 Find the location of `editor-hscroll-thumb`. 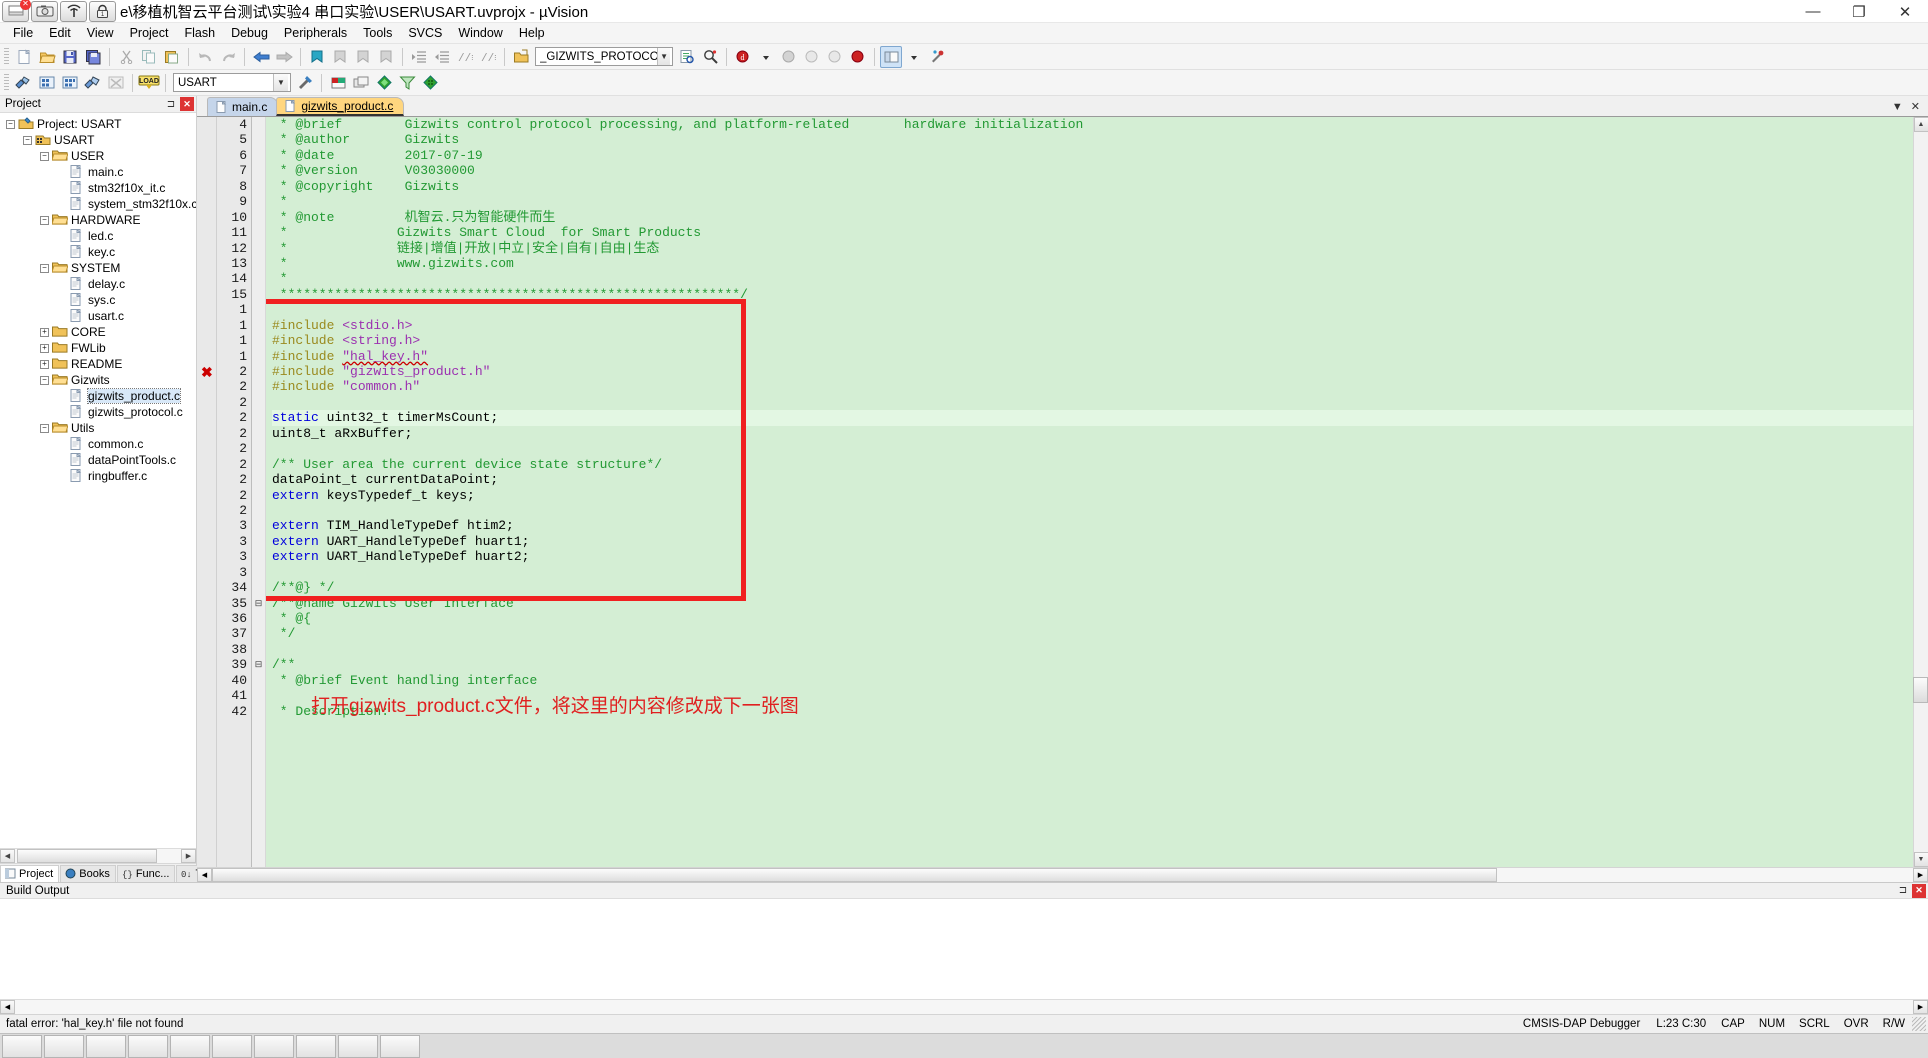

editor-hscroll-thumb is located at coordinates (854, 875).